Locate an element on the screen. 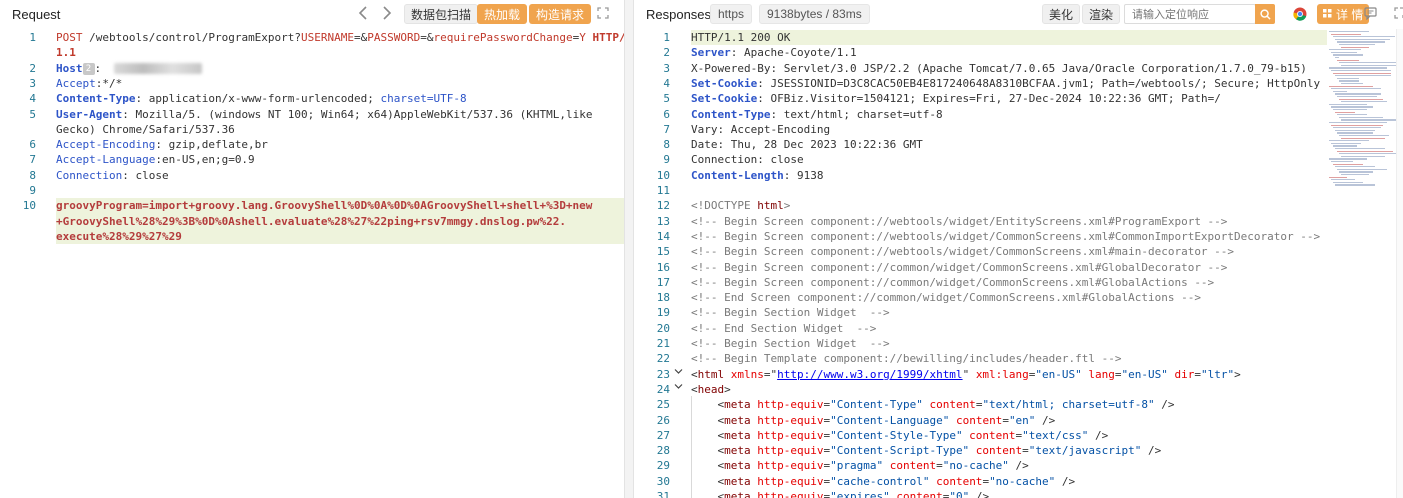 This screenshot has height=498, width=1403. pane-divider is located at coordinates (629, 249).